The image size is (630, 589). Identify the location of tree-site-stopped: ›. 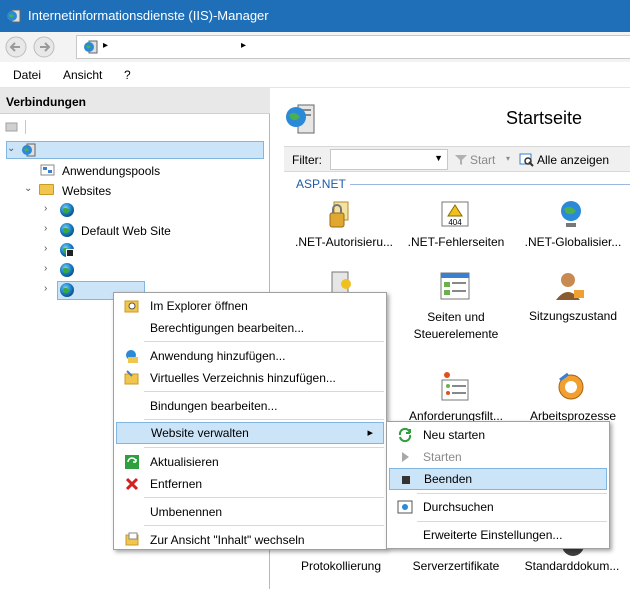
(104, 251).